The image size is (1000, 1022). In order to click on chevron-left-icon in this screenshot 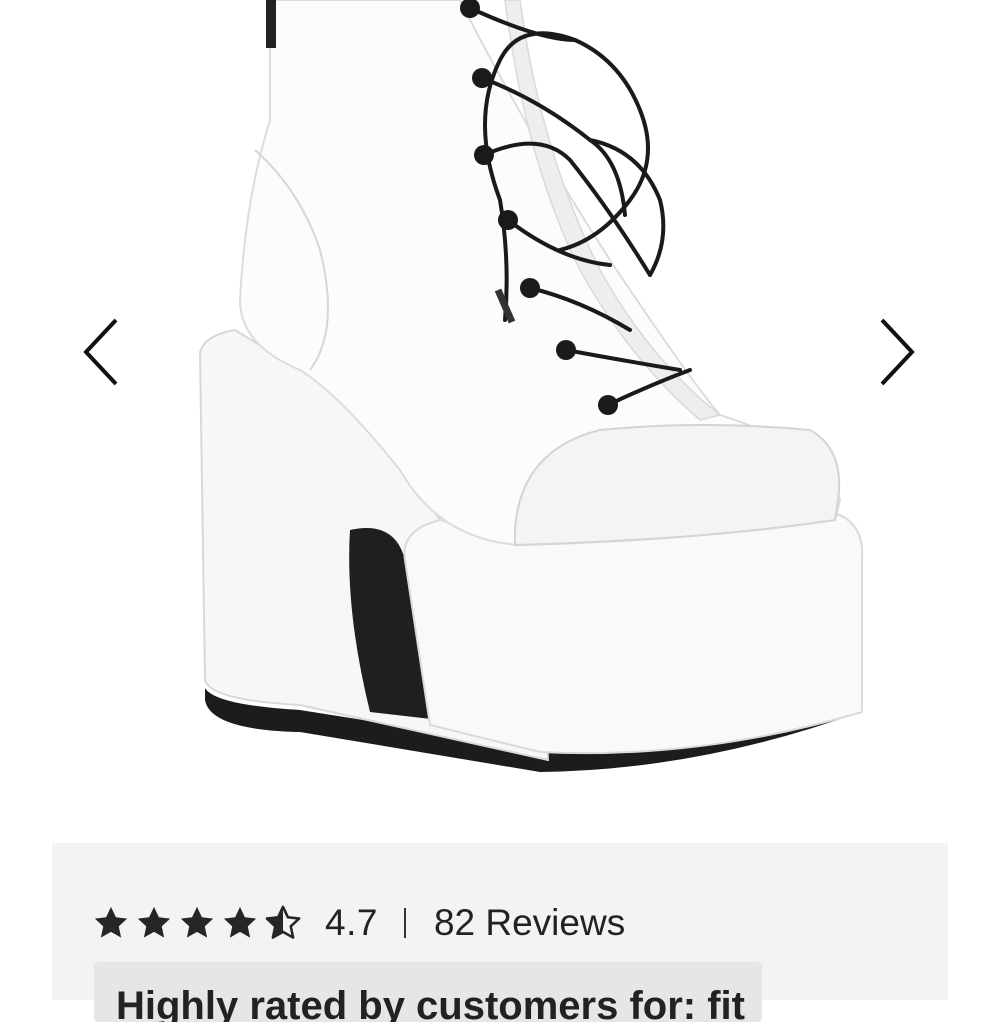, I will do `click(102, 352)`.